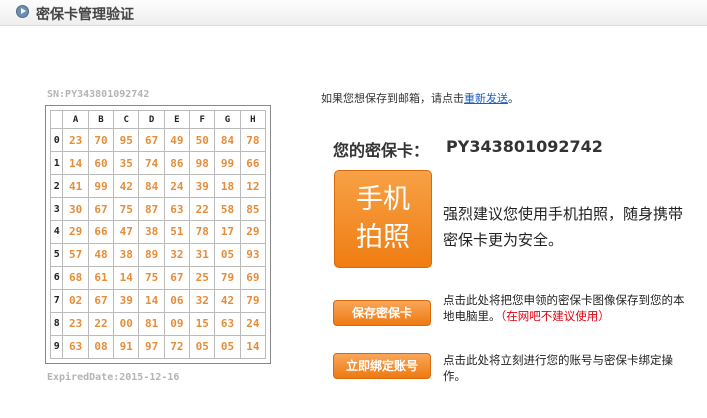 The width and height of the screenshot is (707, 418). I want to click on card-row: 6 68 61 14 75 67 25 79 69, so click(158, 277).